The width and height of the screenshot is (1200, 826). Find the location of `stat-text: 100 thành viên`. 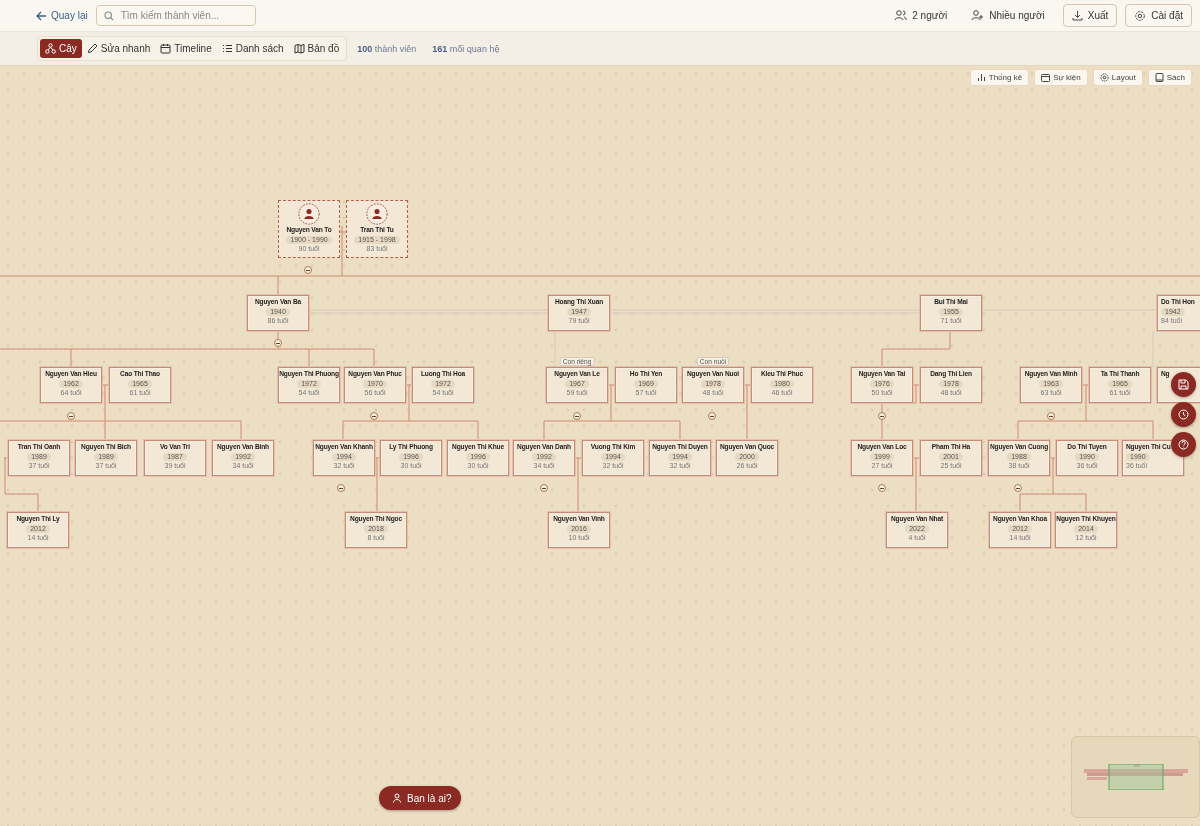

stat-text: 100 thành viên is located at coordinates (387, 48).